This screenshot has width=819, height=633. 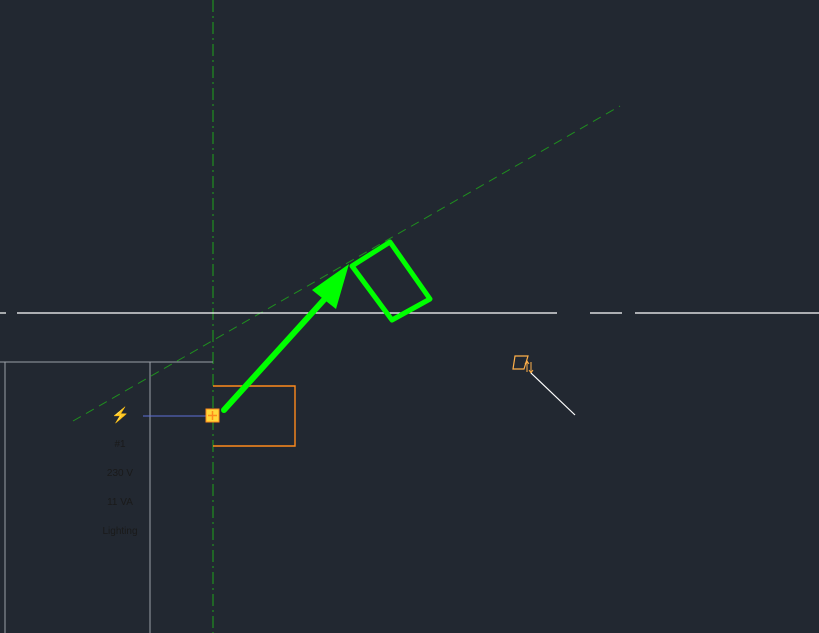 I want to click on rotate-cursor-icon, so click(x=523, y=364).